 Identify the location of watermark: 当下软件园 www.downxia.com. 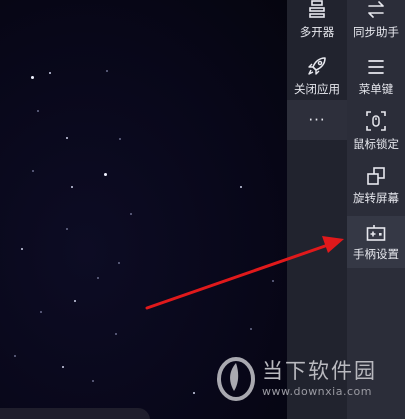
(310, 378).